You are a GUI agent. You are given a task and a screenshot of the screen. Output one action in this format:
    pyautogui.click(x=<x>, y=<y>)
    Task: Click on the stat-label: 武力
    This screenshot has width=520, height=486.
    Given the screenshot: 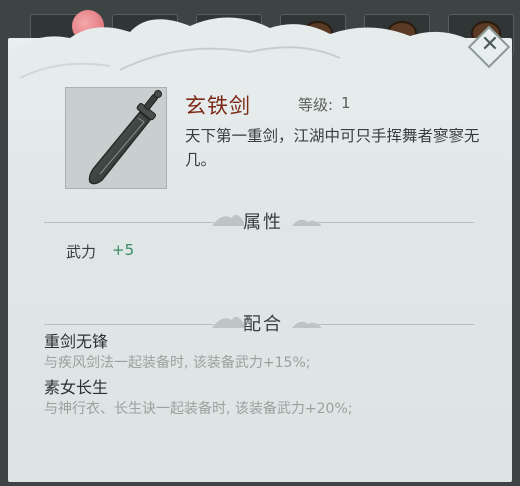 What is the action you would take?
    pyautogui.click(x=81, y=252)
    